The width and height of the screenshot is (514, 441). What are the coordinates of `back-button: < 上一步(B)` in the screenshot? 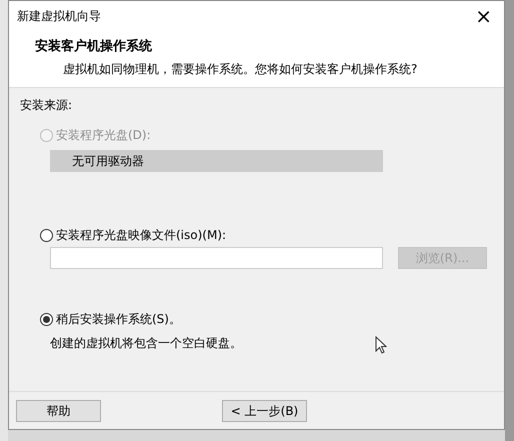 It's located at (264, 411).